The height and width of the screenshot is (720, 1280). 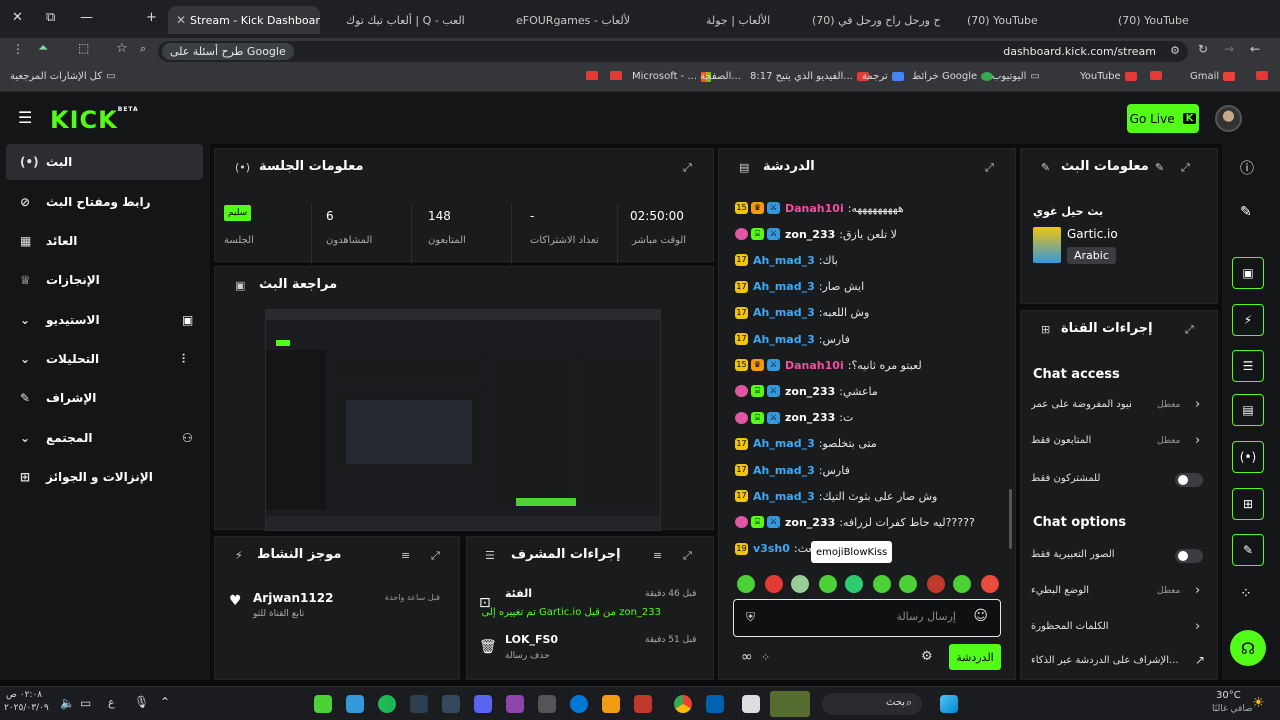 What do you see at coordinates (104, 477) in the screenshot?
I see `sidebar-item-drops: ⊞ الإنزالات و الجوائز` at bounding box center [104, 477].